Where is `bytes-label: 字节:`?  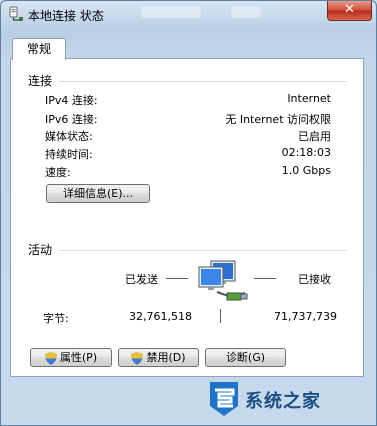
bytes-label: 字节: is located at coordinates (56, 318).